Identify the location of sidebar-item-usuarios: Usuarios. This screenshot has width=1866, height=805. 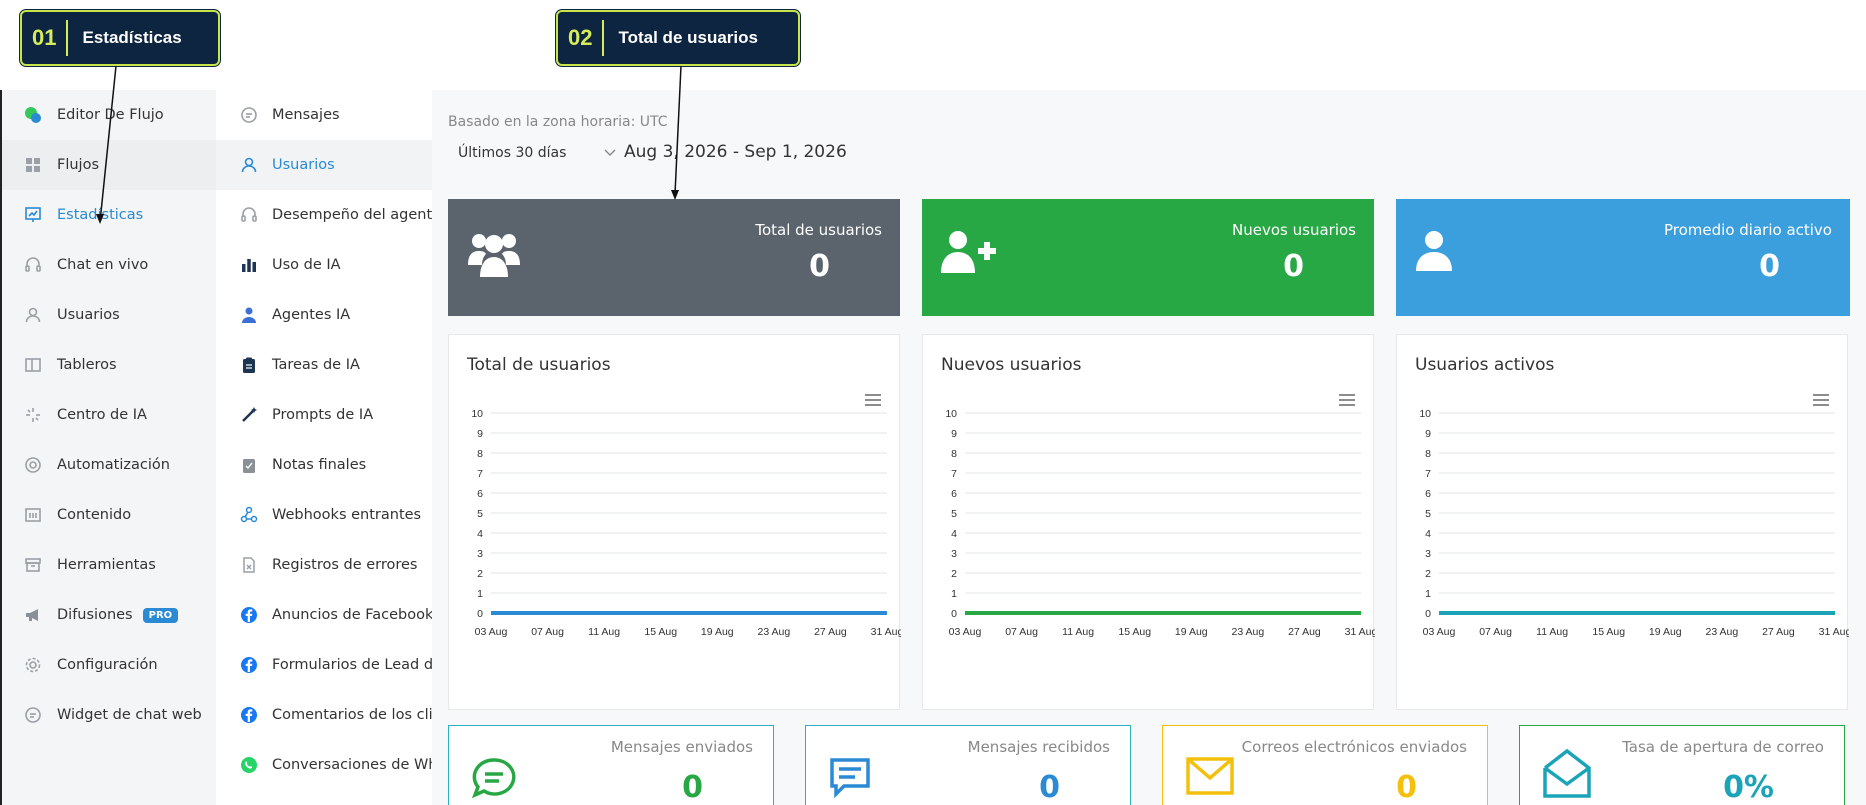
(109, 315).